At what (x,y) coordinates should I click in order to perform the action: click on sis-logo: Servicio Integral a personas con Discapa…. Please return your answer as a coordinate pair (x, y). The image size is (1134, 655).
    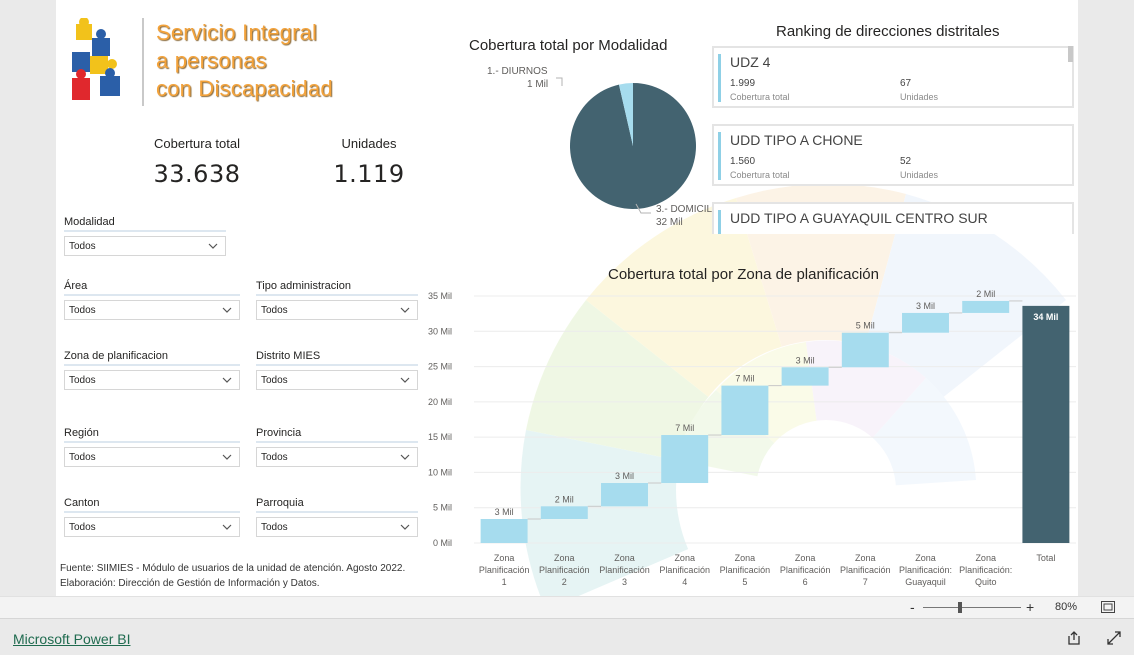
    Looking at the image, I should click on (215, 64).